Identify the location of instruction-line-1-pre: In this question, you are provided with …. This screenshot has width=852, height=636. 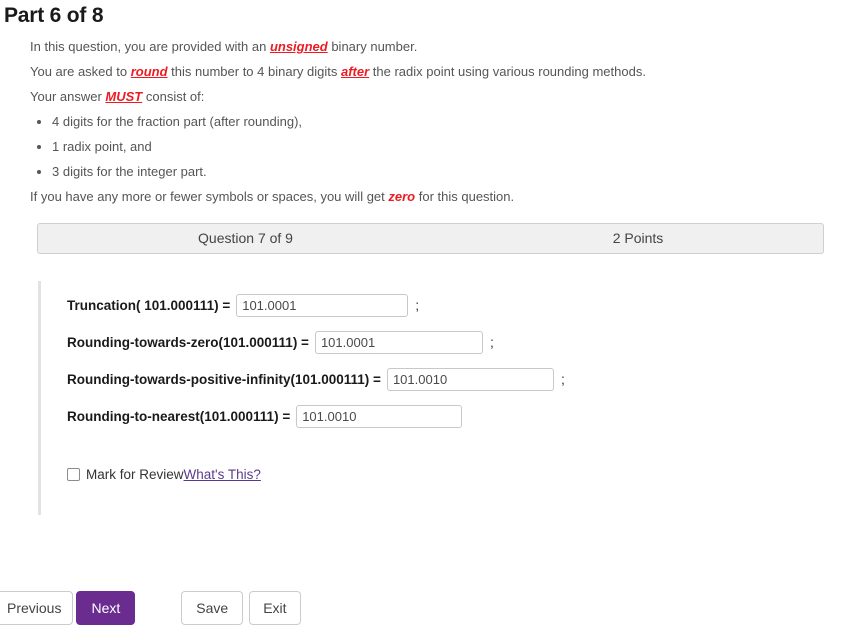
(150, 46).